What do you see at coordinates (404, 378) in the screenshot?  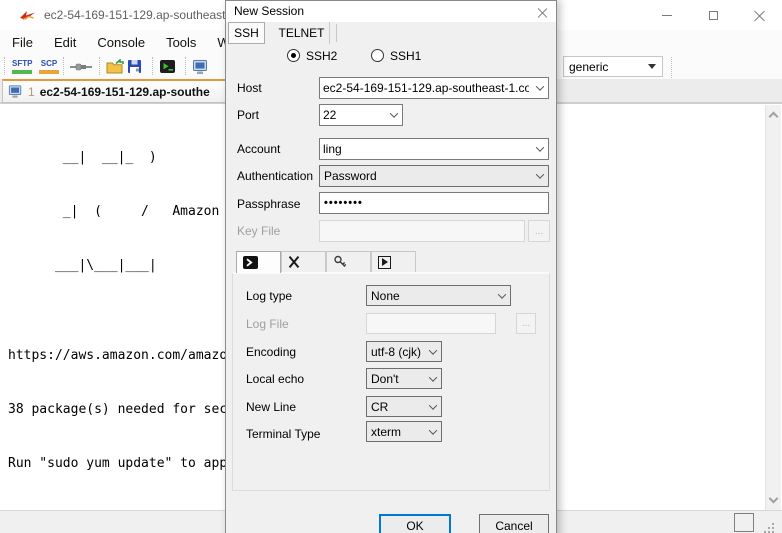 I see `localecho-dropdown: Don't` at bounding box center [404, 378].